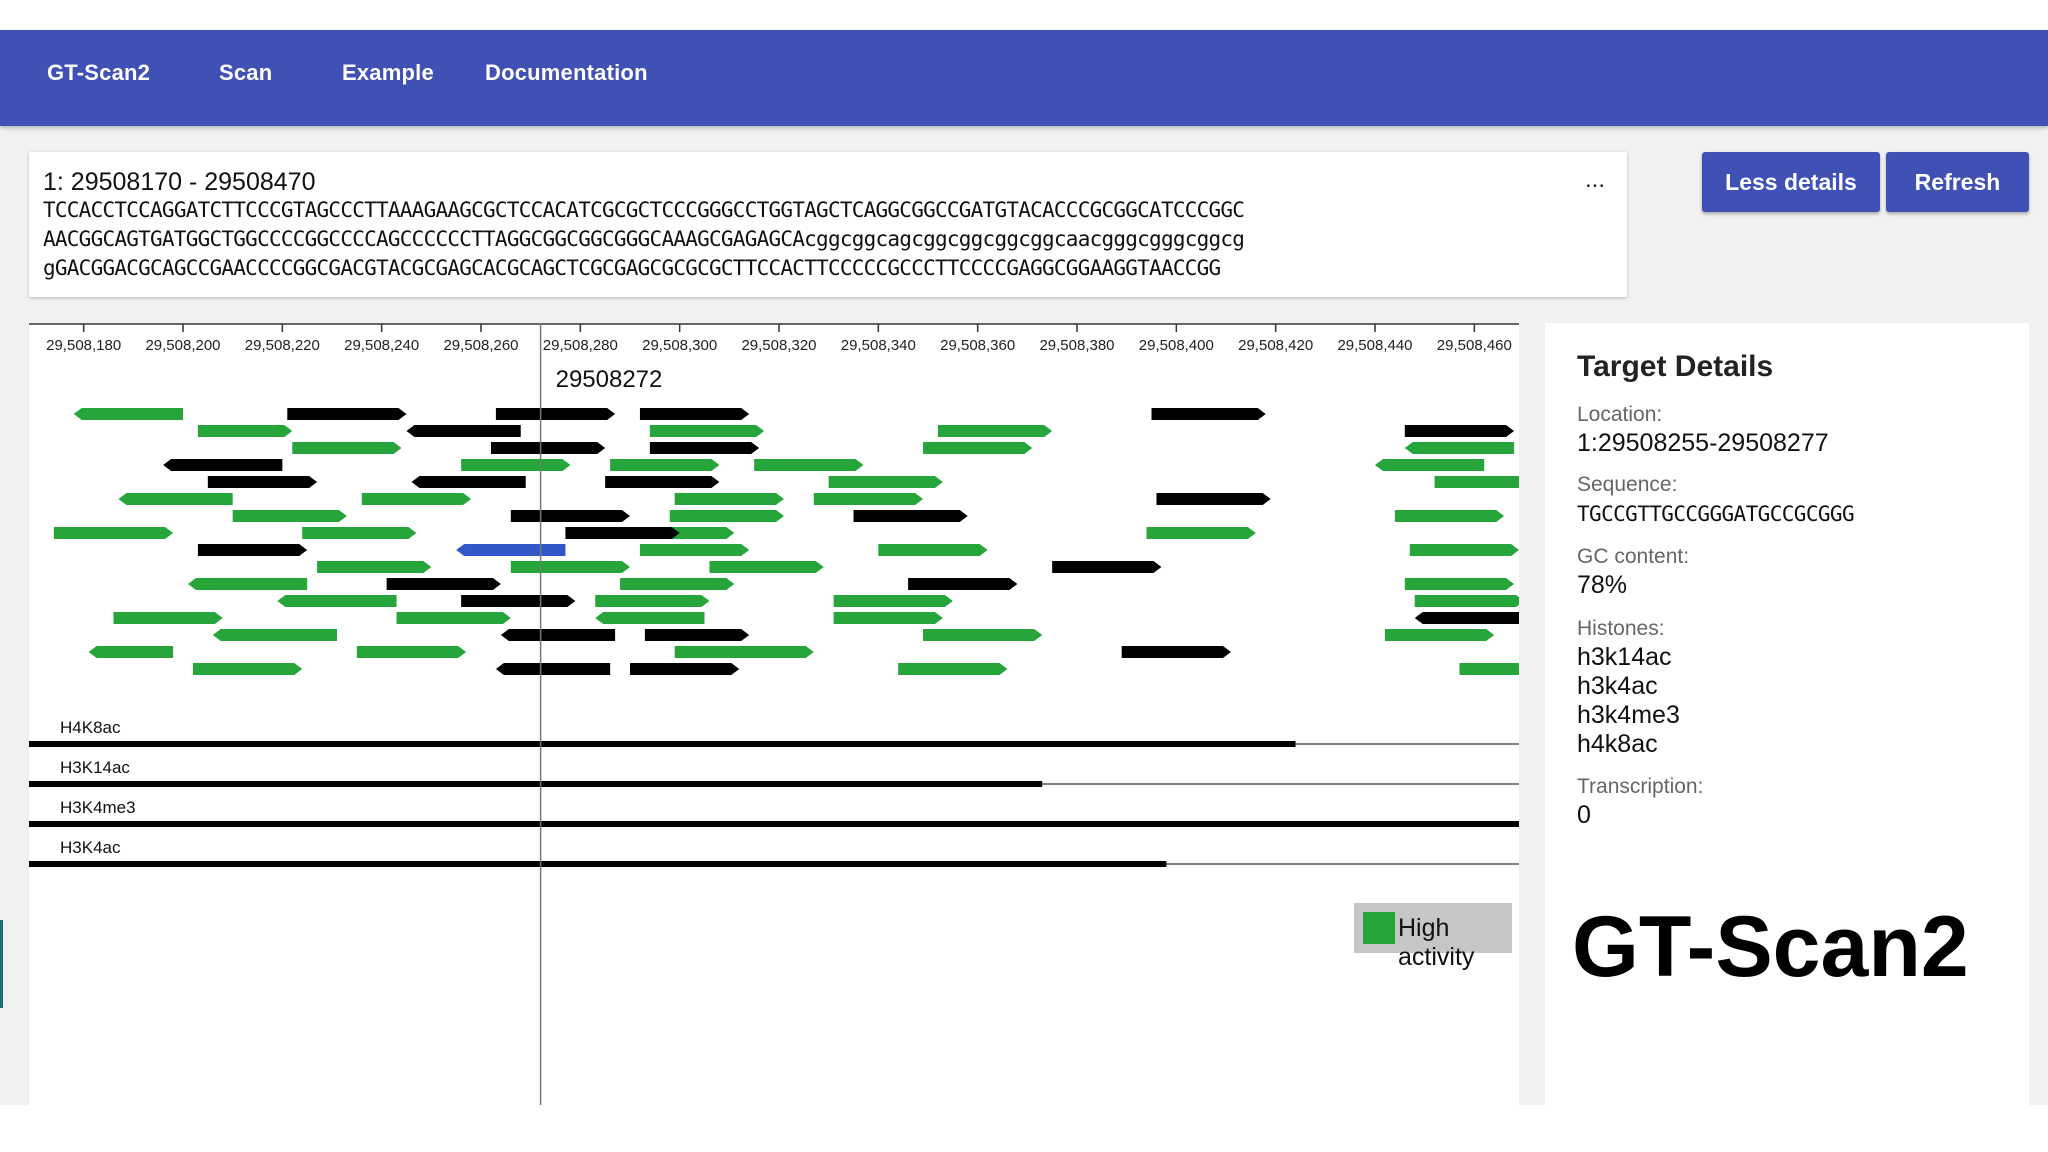  Describe the element at coordinates (598, 864) in the screenshot. I see `histone-signal-bar` at that location.